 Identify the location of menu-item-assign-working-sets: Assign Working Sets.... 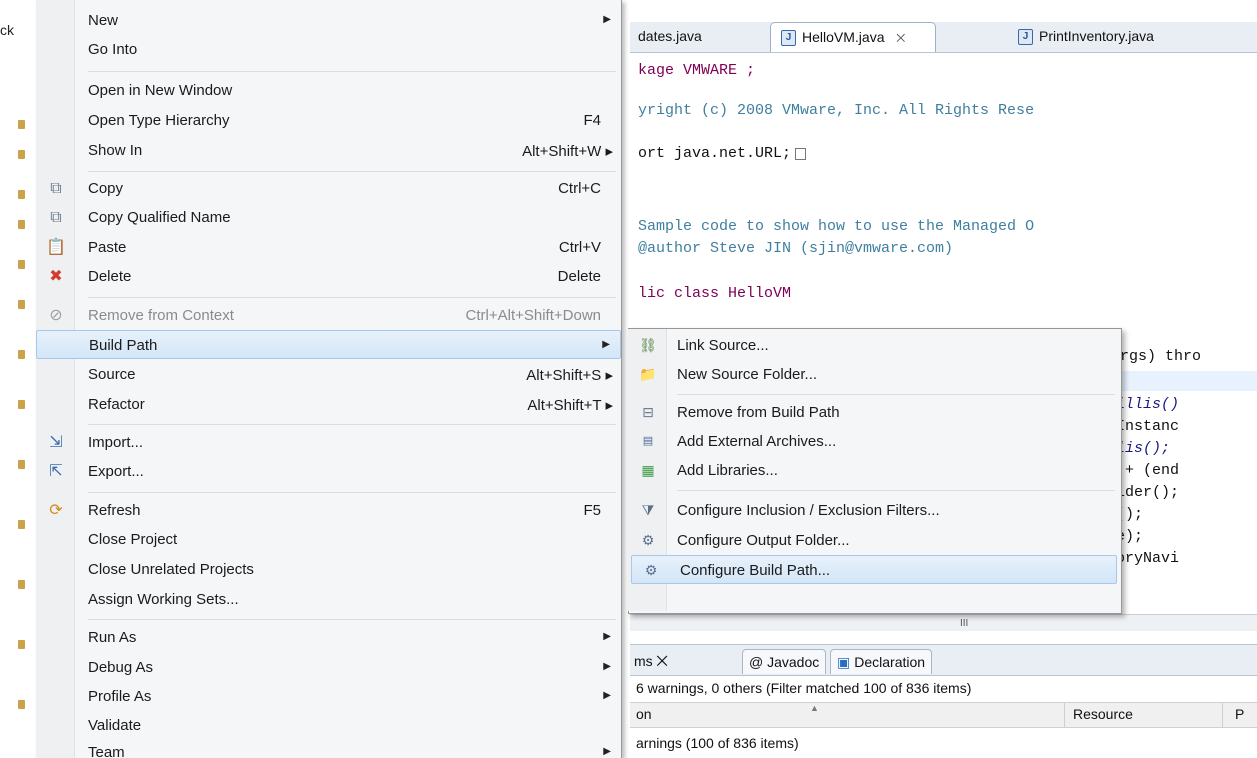
(328, 599).